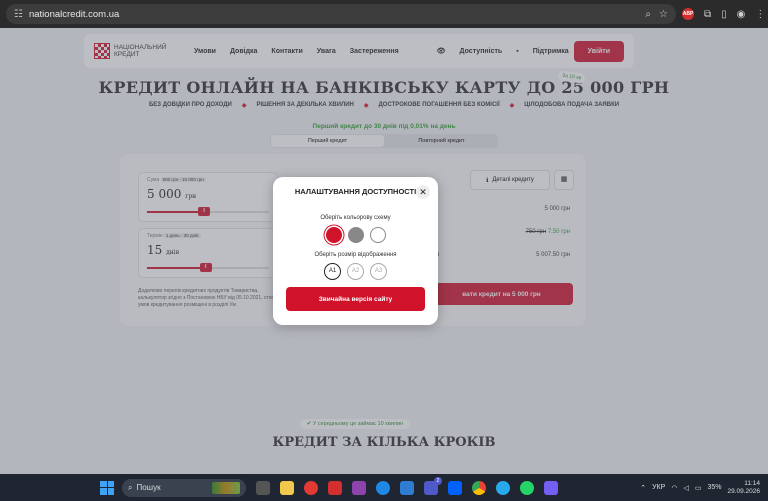  I want to click on size-options: A1 A2 A3, so click(355, 271).